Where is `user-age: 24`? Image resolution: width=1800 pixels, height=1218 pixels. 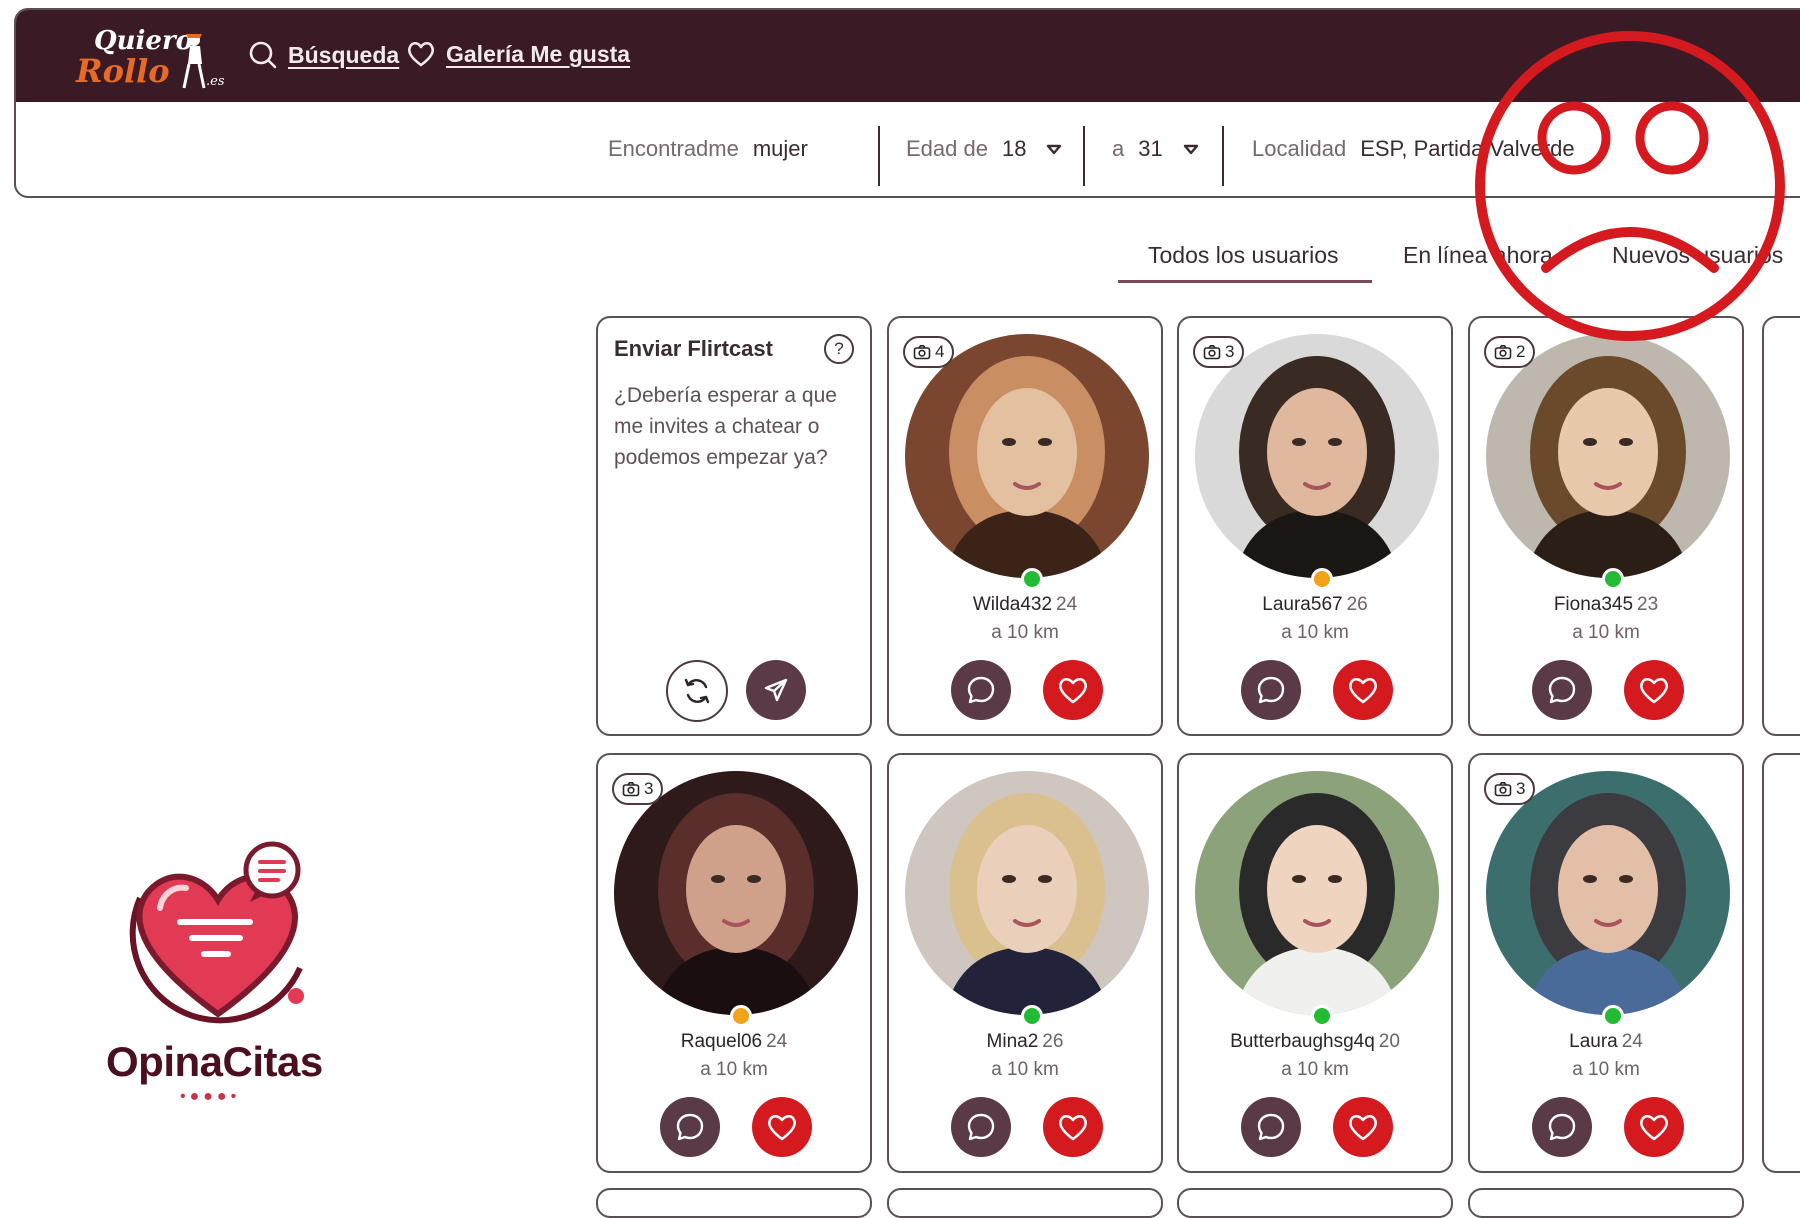 user-age: 24 is located at coordinates (777, 1041).